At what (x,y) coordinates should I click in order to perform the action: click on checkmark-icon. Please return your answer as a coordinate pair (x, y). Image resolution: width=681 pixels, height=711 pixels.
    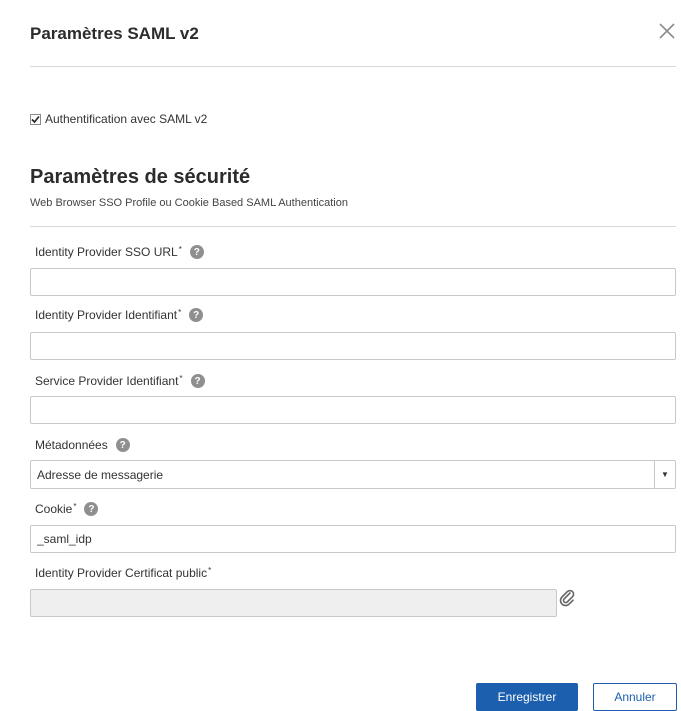
    Looking at the image, I should click on (35, 119).